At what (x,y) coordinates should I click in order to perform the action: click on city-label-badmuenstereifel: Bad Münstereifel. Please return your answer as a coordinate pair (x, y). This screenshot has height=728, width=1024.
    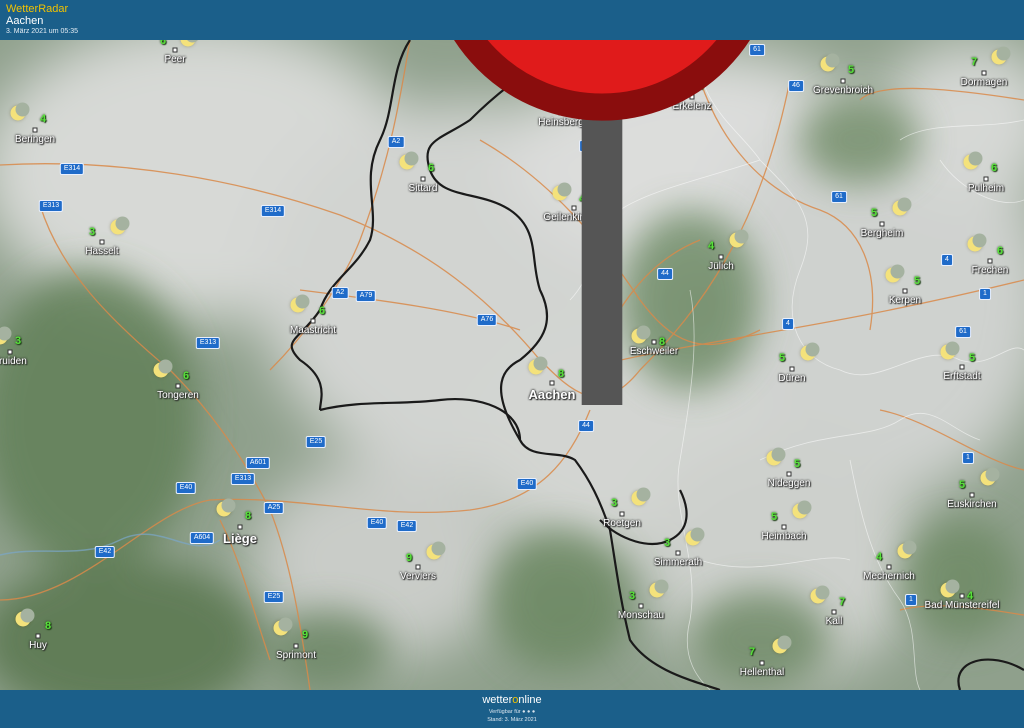
    Looking at the image, I should click on (961, 605).